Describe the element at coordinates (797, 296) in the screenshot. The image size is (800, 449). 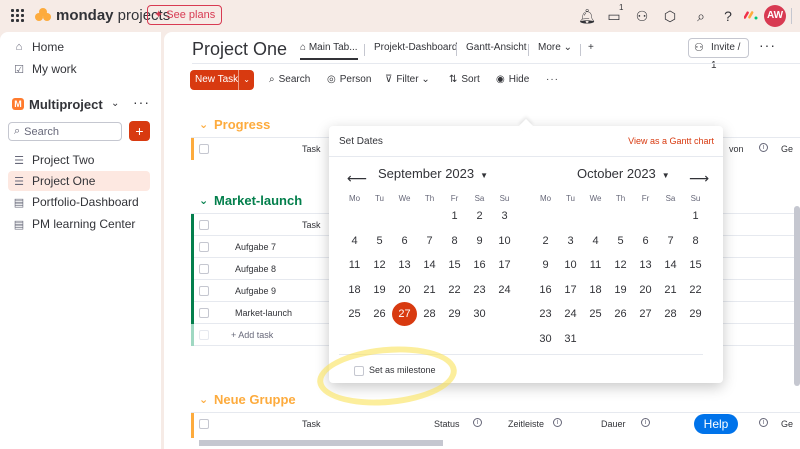
I see `vertical-scrollbar` at that location.